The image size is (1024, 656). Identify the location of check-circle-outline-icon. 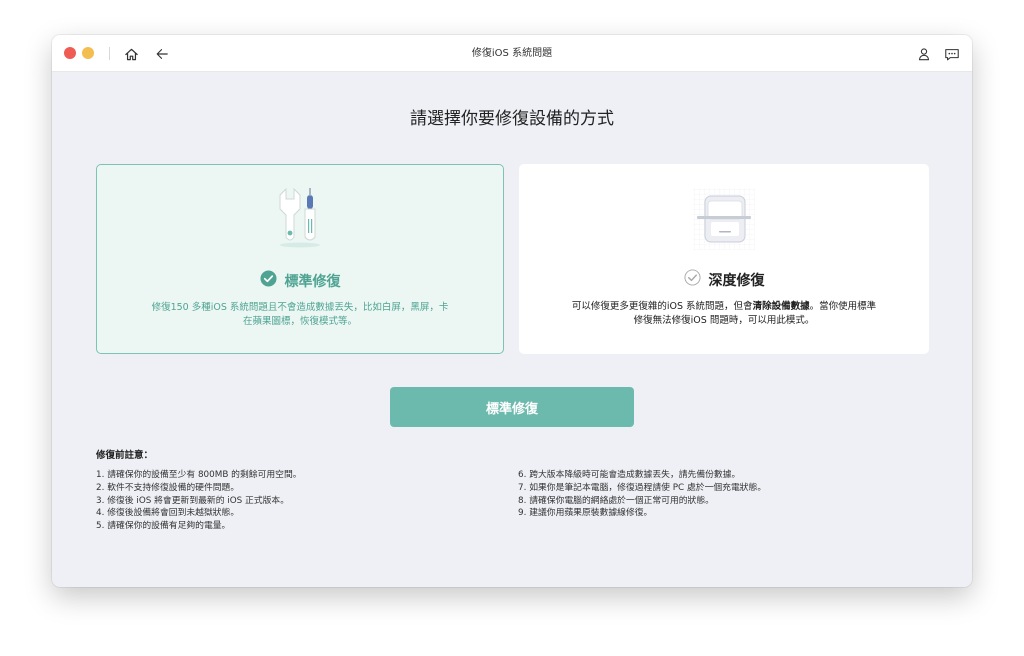
(692, 279).